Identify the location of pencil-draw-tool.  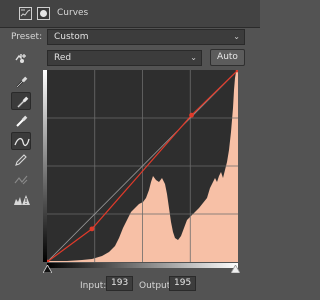
(21, 160).